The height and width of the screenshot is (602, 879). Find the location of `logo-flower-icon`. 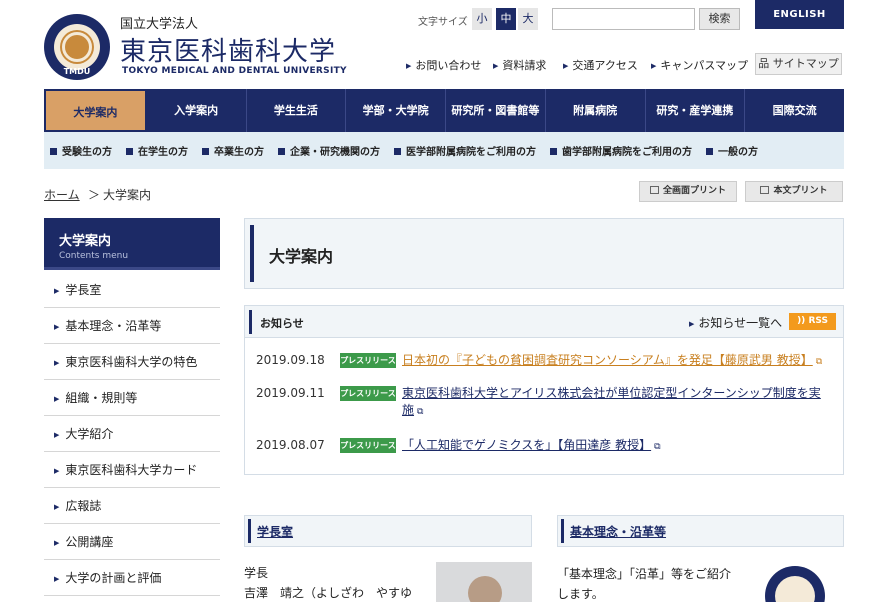

logo-flower-icon is located at coordinates (77, 47).